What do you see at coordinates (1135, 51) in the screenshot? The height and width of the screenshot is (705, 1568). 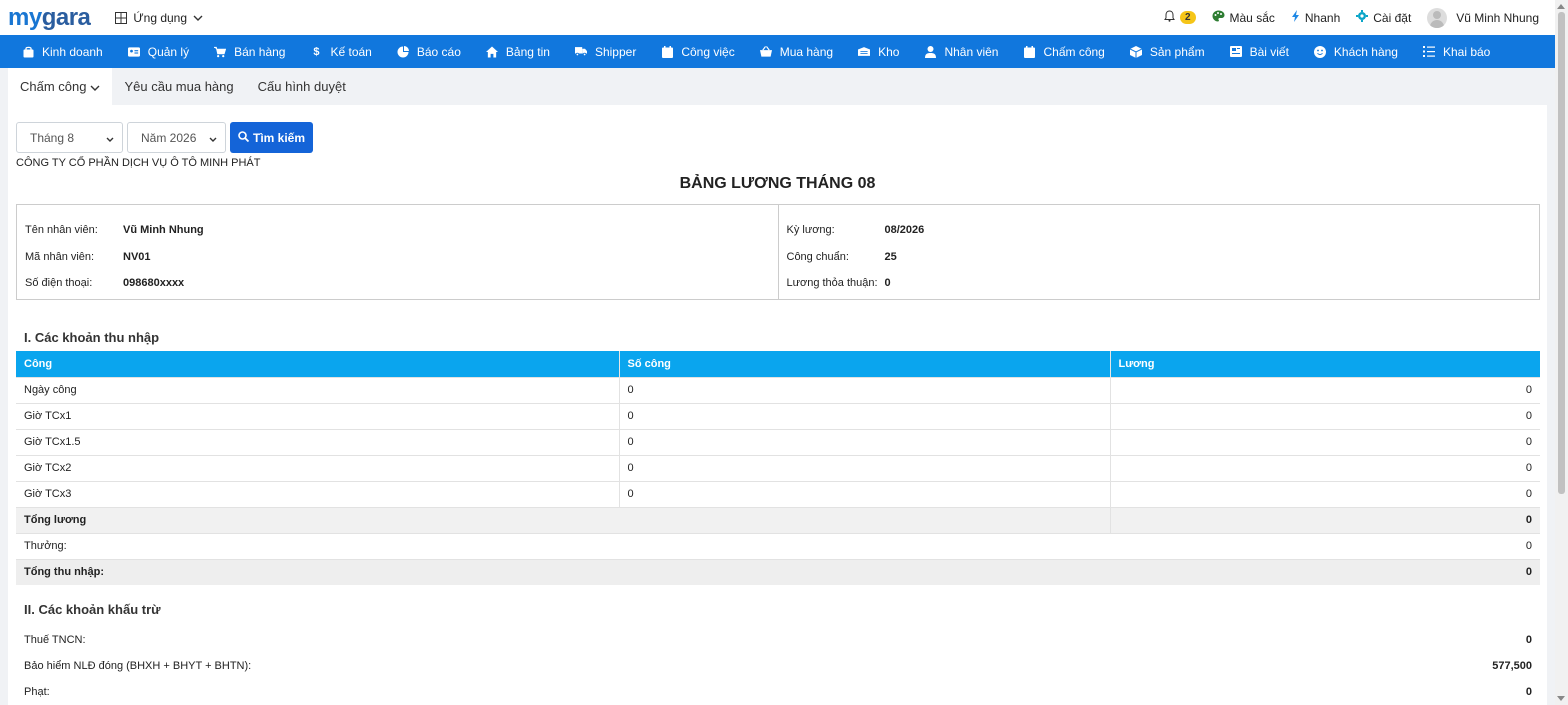 I see `box-icon` at bounding box center [1135, 51].